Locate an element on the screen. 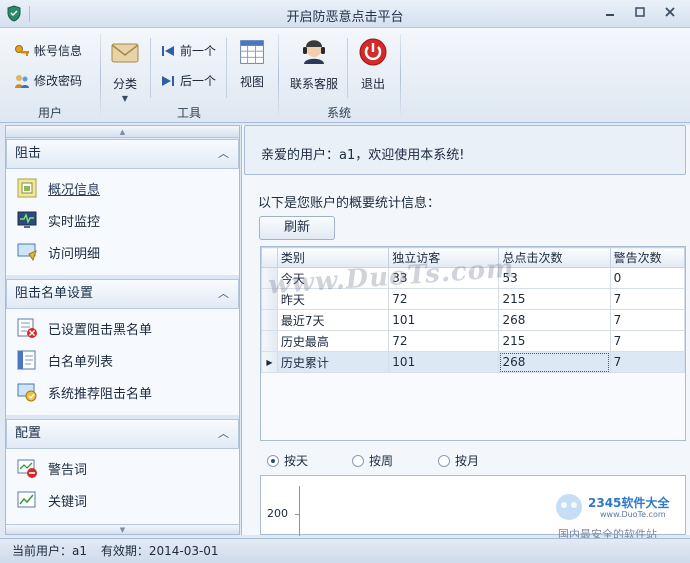 The image size is (690, 563). trend-chart: 200 is located at coordinates (473, 505).